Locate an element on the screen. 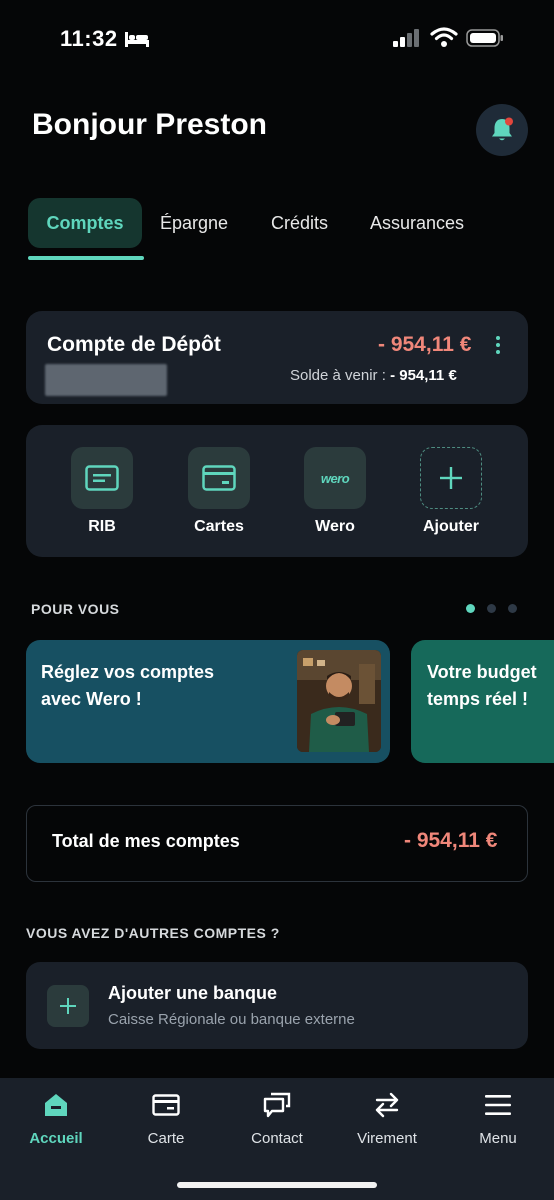  nav-label: Carte is located at coordinates (166, 1138).